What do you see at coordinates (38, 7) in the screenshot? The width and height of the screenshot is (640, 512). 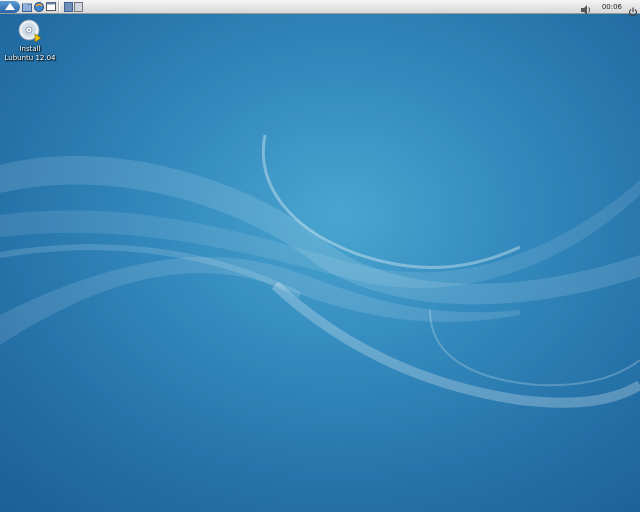 I see `web-browser-icon` at bounding box center [38, 7].